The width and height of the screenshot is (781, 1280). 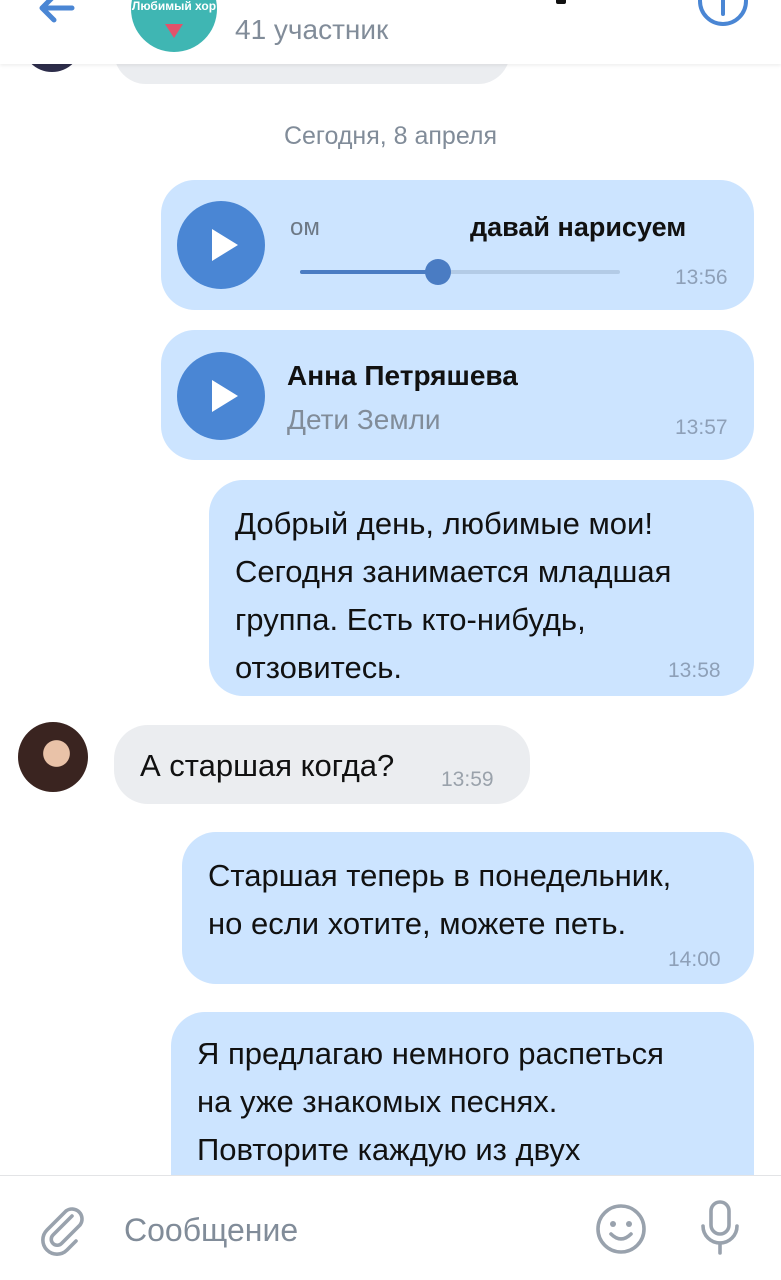 I want to click on audio-artist: Анна Петряшева, so click(x=402, y=375).